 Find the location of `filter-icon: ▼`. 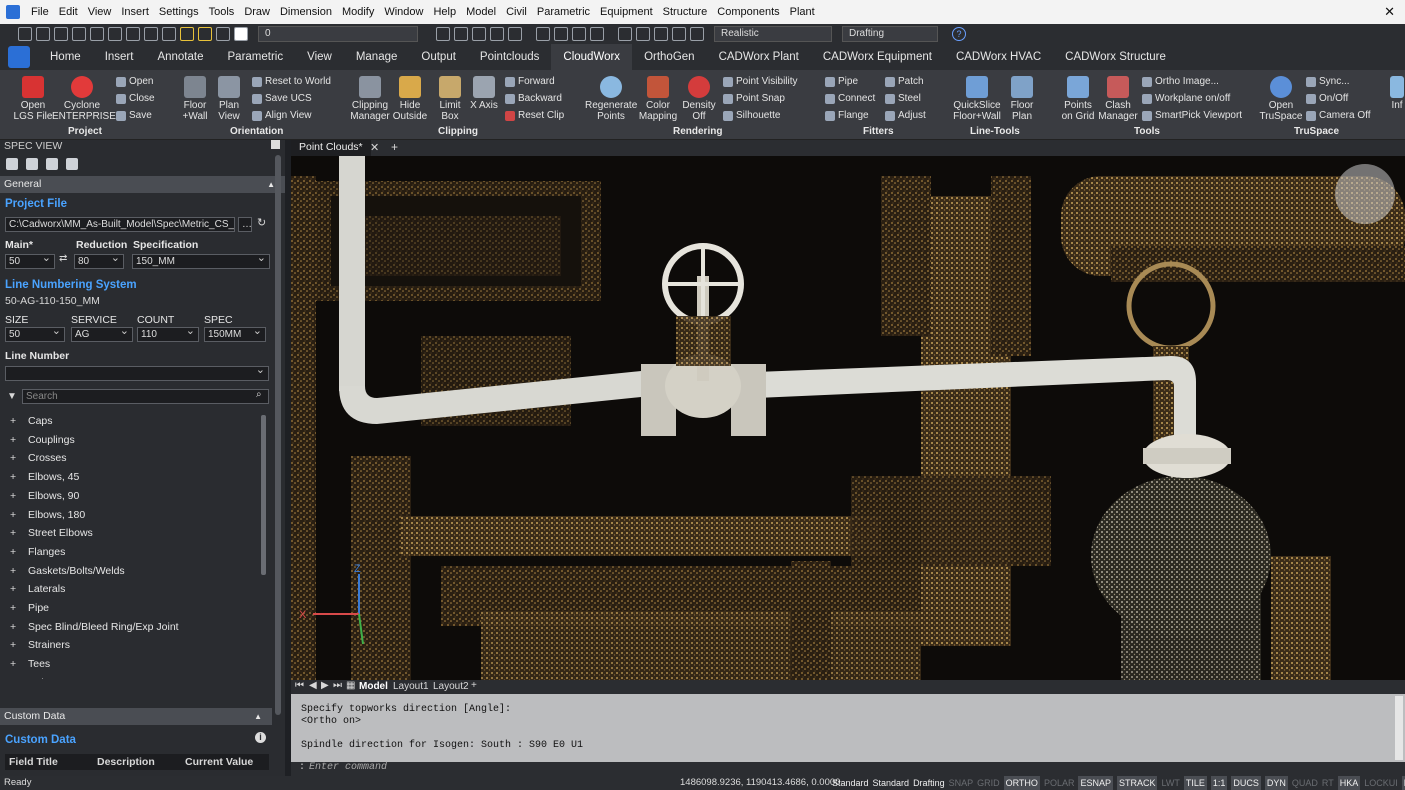

filter-icon: ▼ is located at coordinates (12, 396).